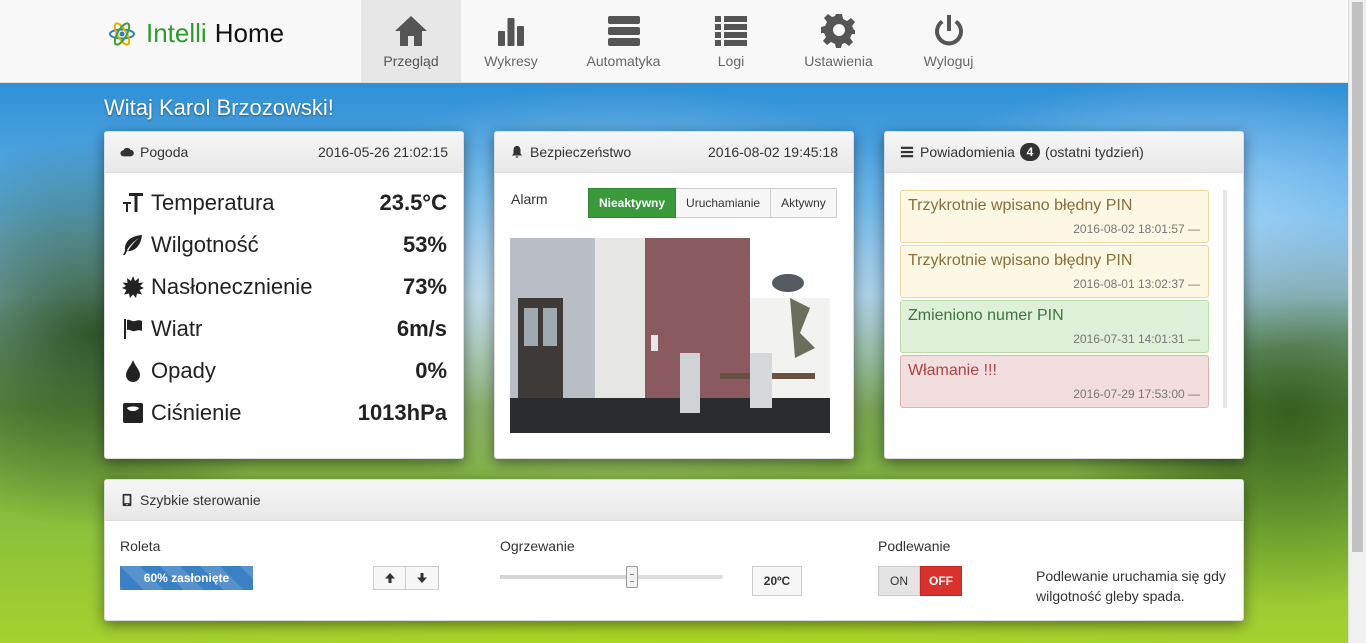 Image resolution: width=1366 pixels, height=643 pixels. What do you see at coordinates (517, 151) in the screenshot?
I see `bell-icon` at bounding box center [517, 151].